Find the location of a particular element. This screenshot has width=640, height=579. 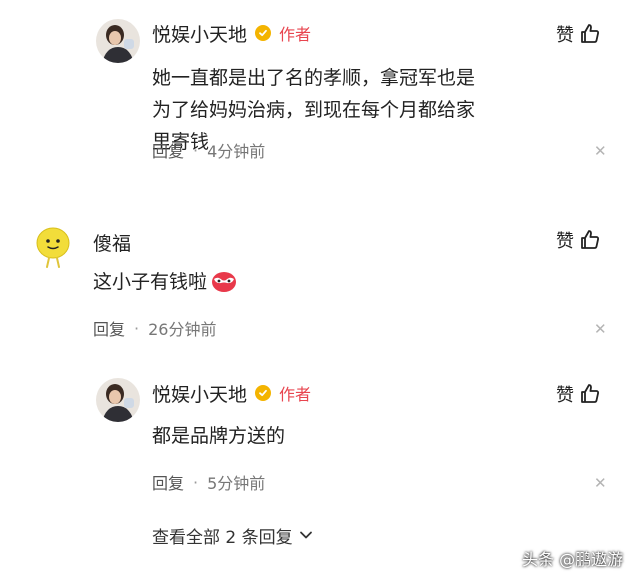

watermark: 头条 @鹏遨游 is located at coordinates (573, 559).